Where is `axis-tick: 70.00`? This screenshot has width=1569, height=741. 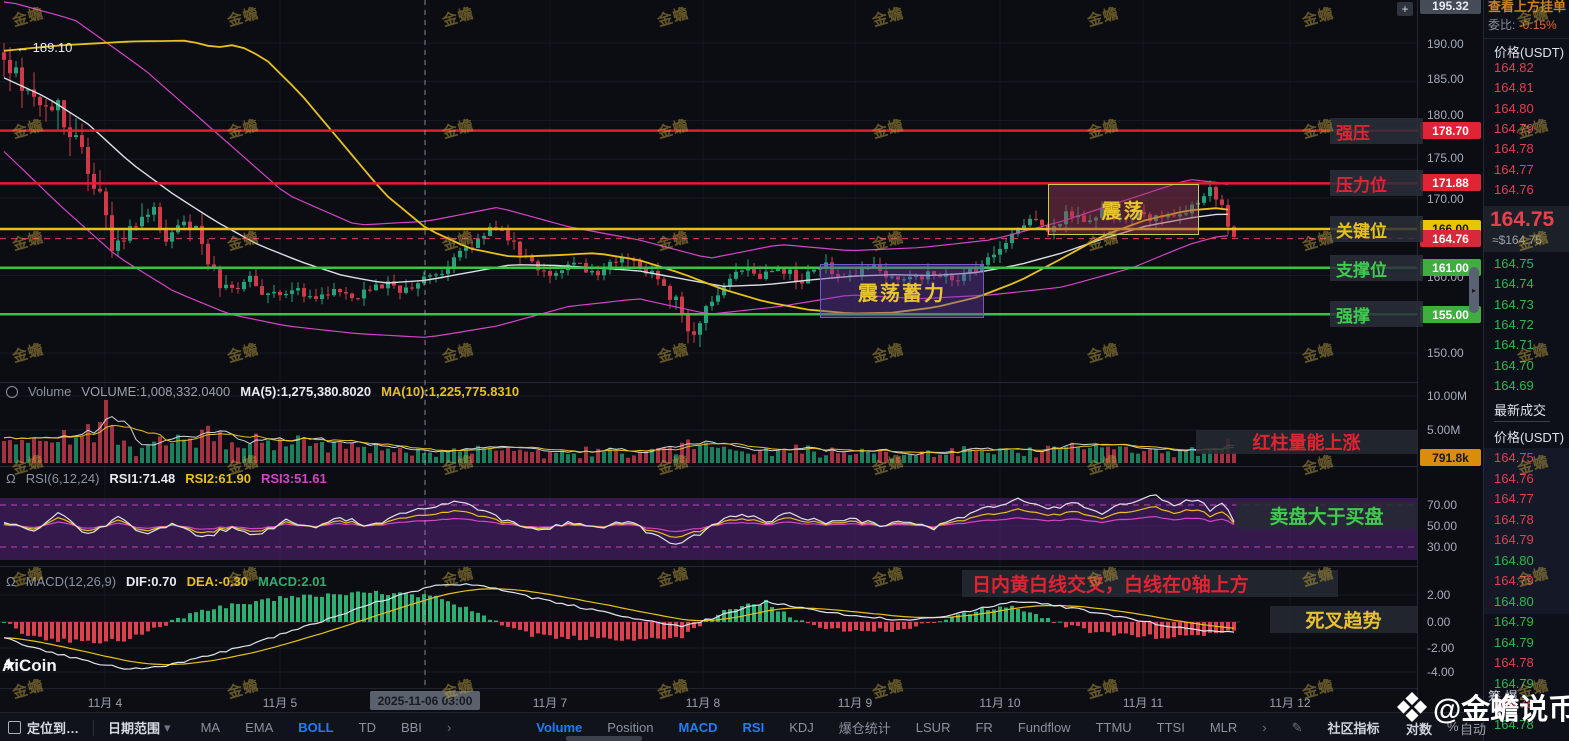 axis-tick: 70.00 is located at coordinates (1442, 505).